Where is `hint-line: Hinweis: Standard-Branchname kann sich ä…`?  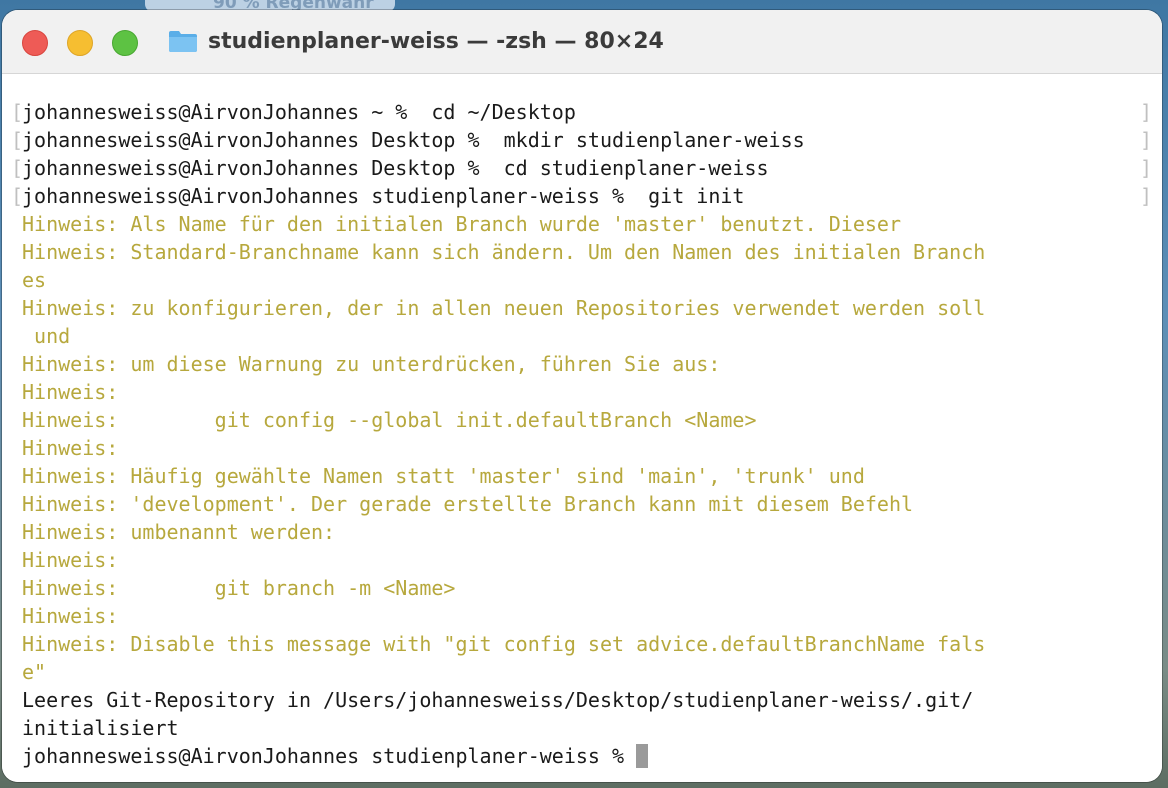
hint-line: Hinweis: Standard-Branchname kann sich ä… is located at coordinates (504, 252).